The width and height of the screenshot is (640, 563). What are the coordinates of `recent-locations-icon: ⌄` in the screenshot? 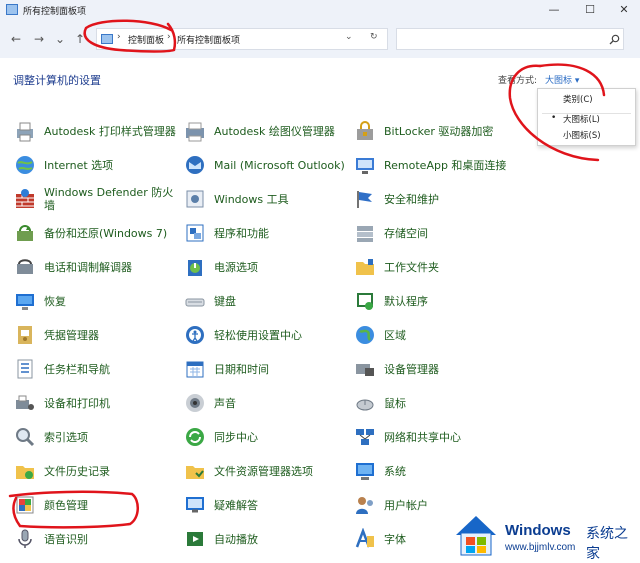 It's located at (60, 39).